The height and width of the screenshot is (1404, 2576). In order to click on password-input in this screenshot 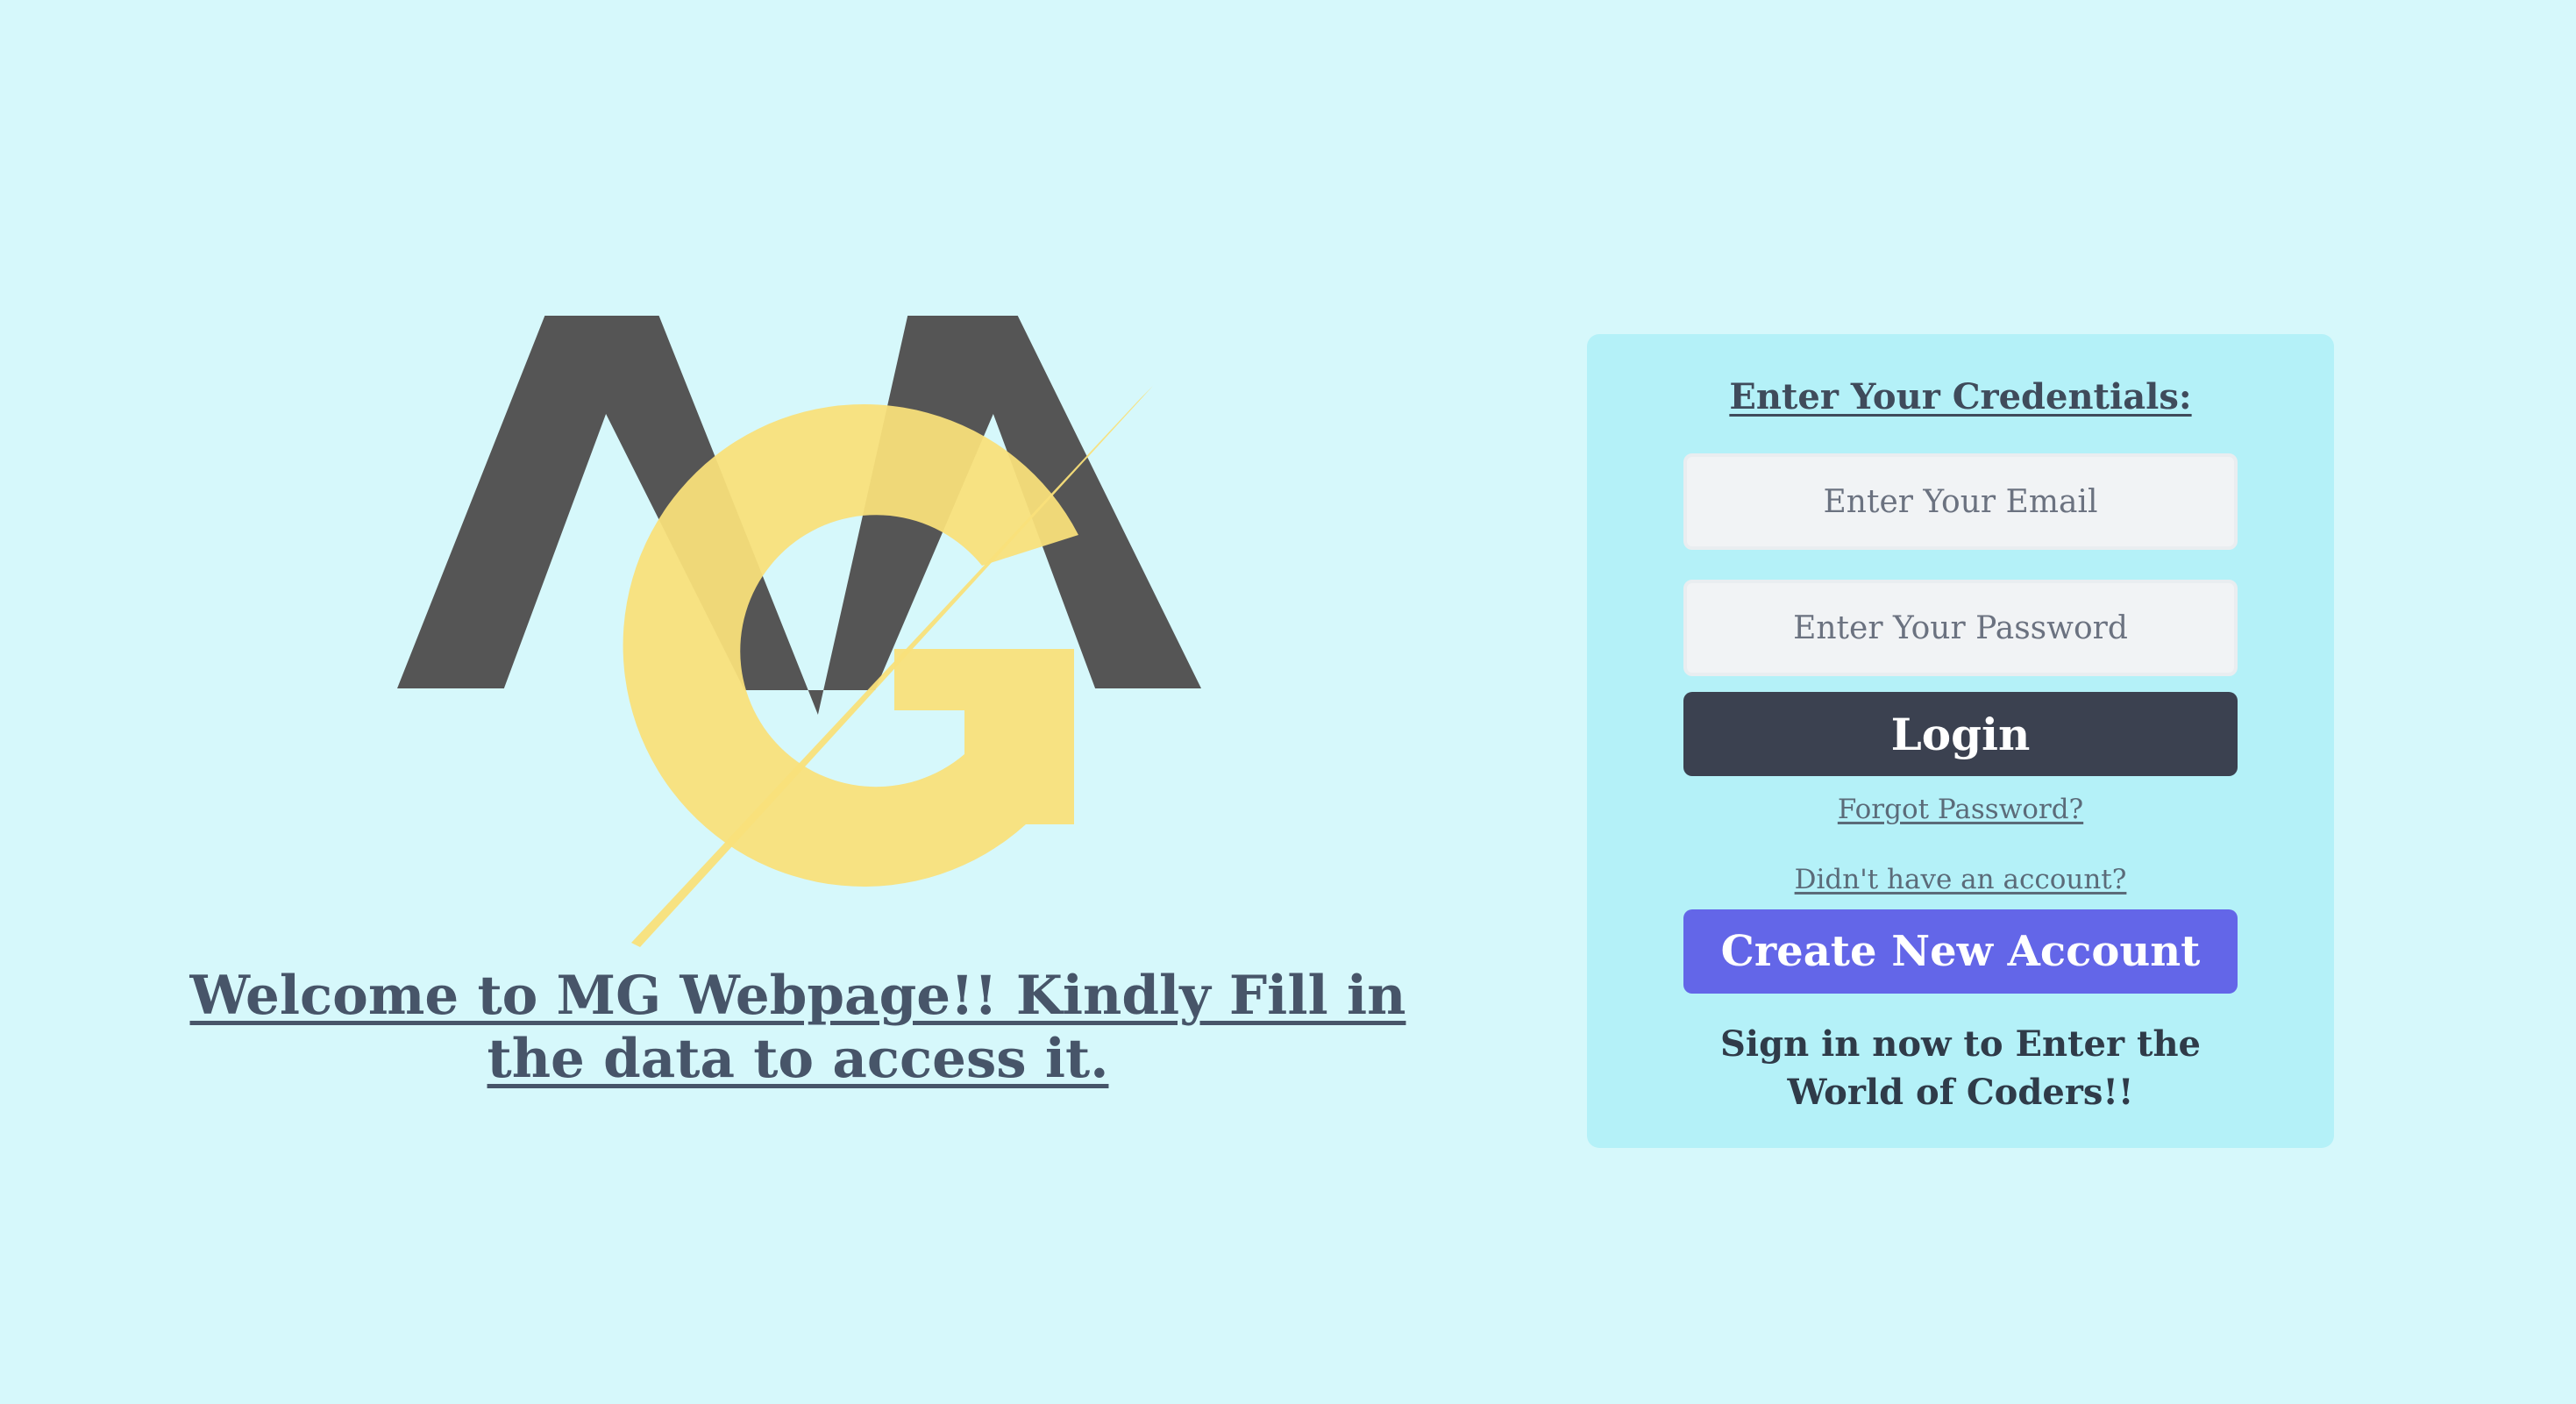, I will do `click(1960, 628)`.